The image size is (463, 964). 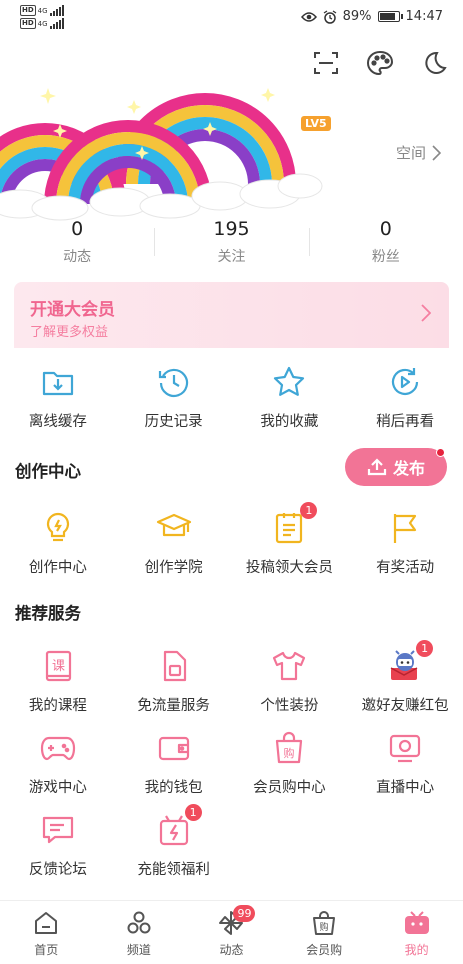 I want to click on battery-icon, so click(x=390, y=16).